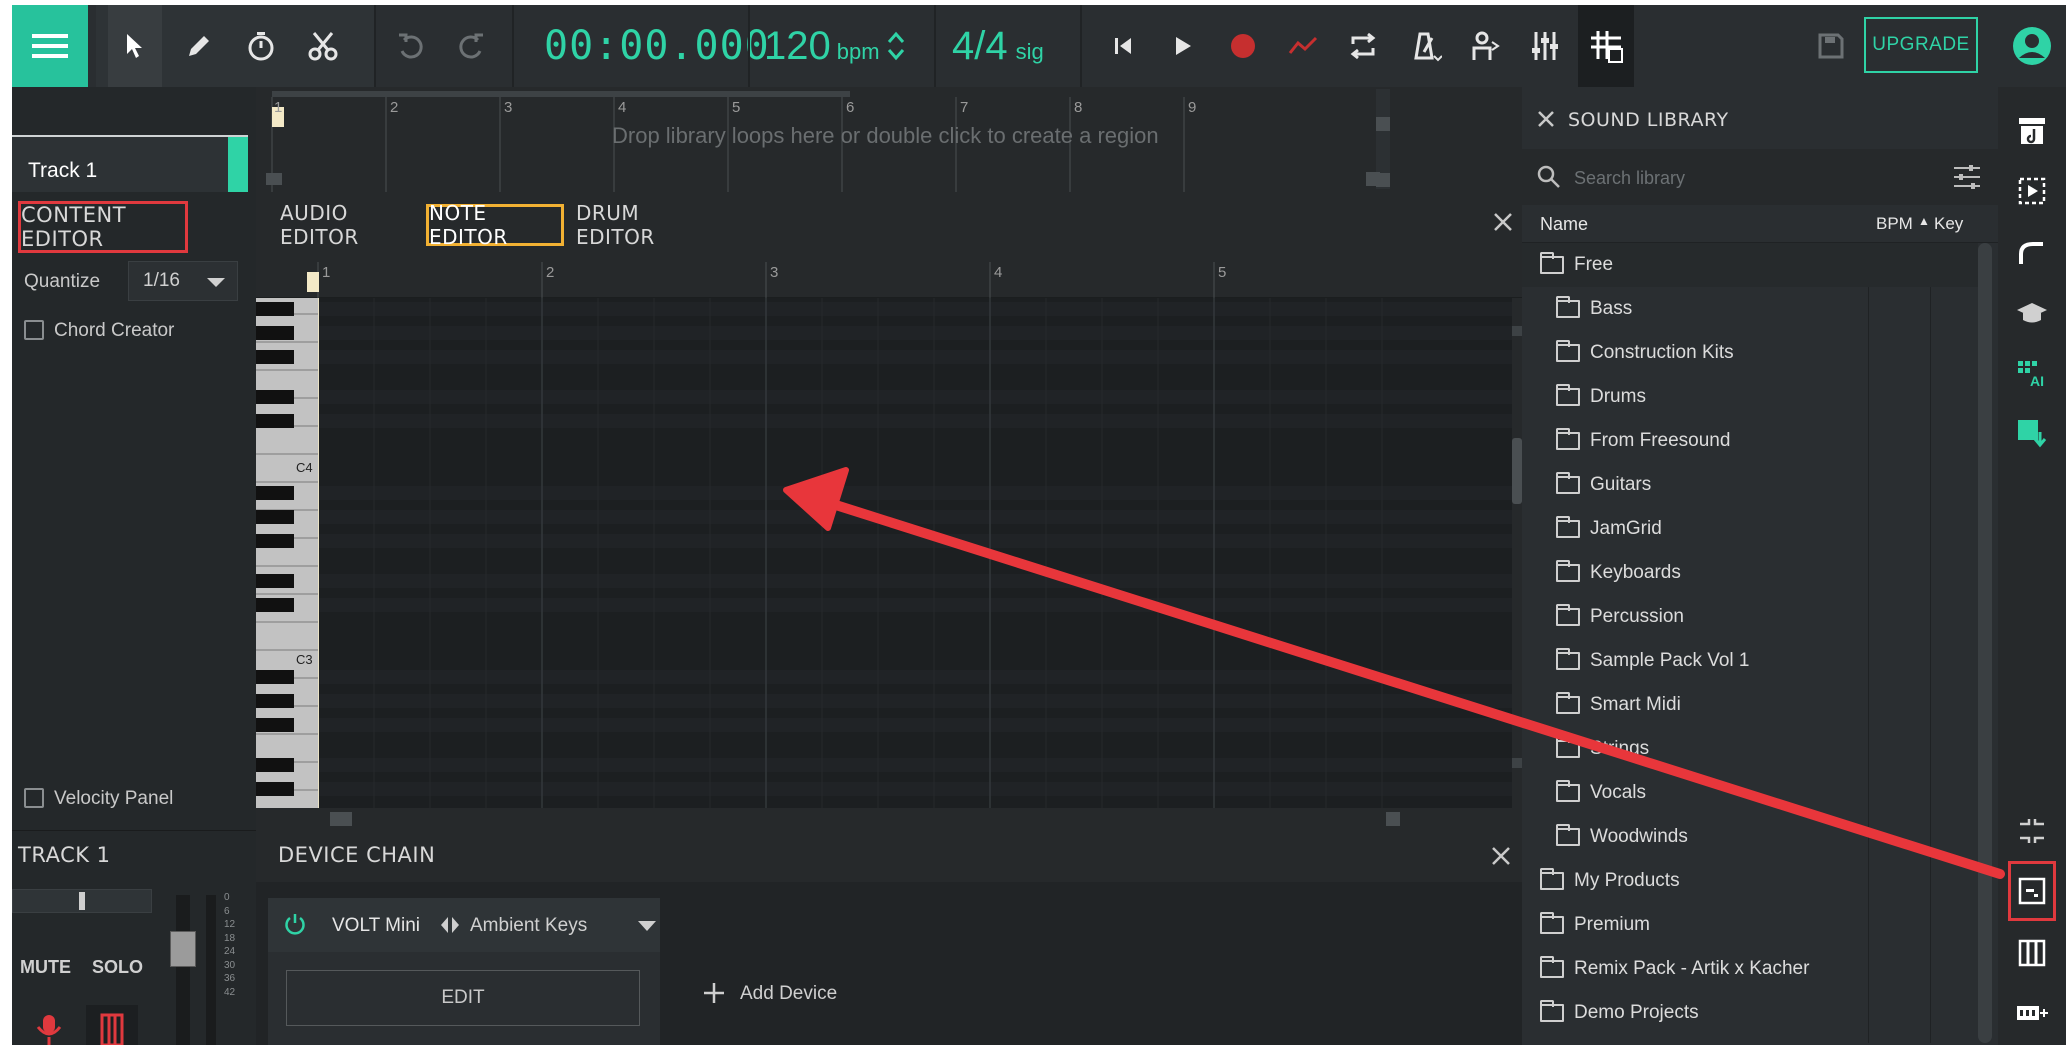  Describe the element at coordinates (1948, 224) in the screenshot. I see `col-key-header: Key` at that location.